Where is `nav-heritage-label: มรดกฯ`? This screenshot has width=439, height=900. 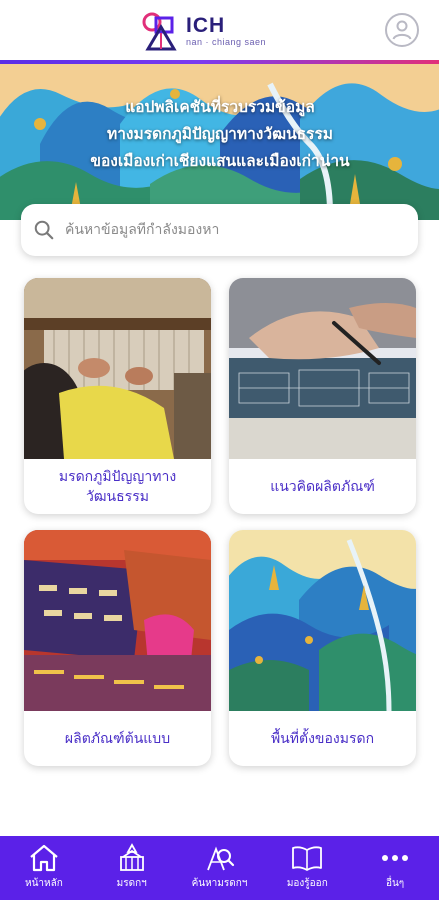 nav-heritage-label: มรดกฯ is located at coordinates (131, 883).